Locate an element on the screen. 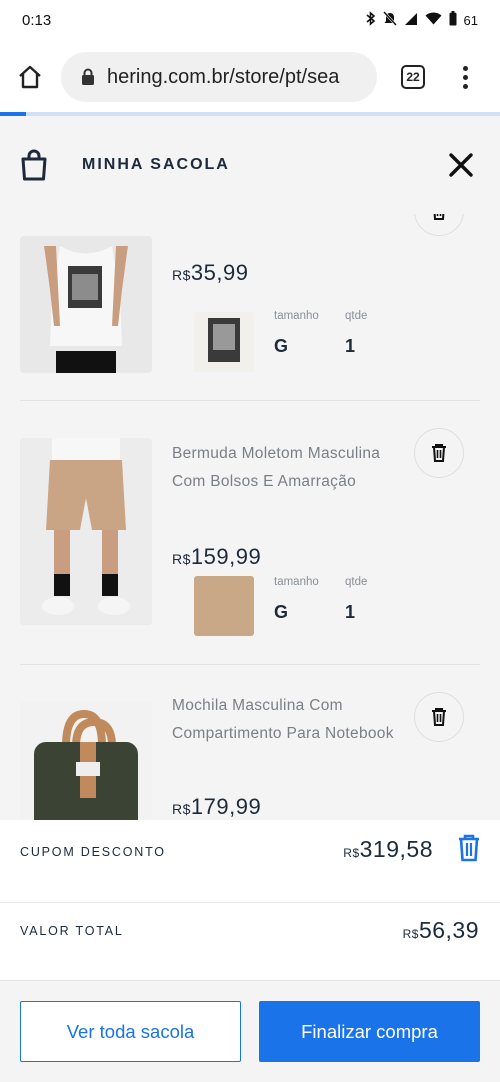 The image size is (500, 1082). home-button is located at coordinates (30, 77).